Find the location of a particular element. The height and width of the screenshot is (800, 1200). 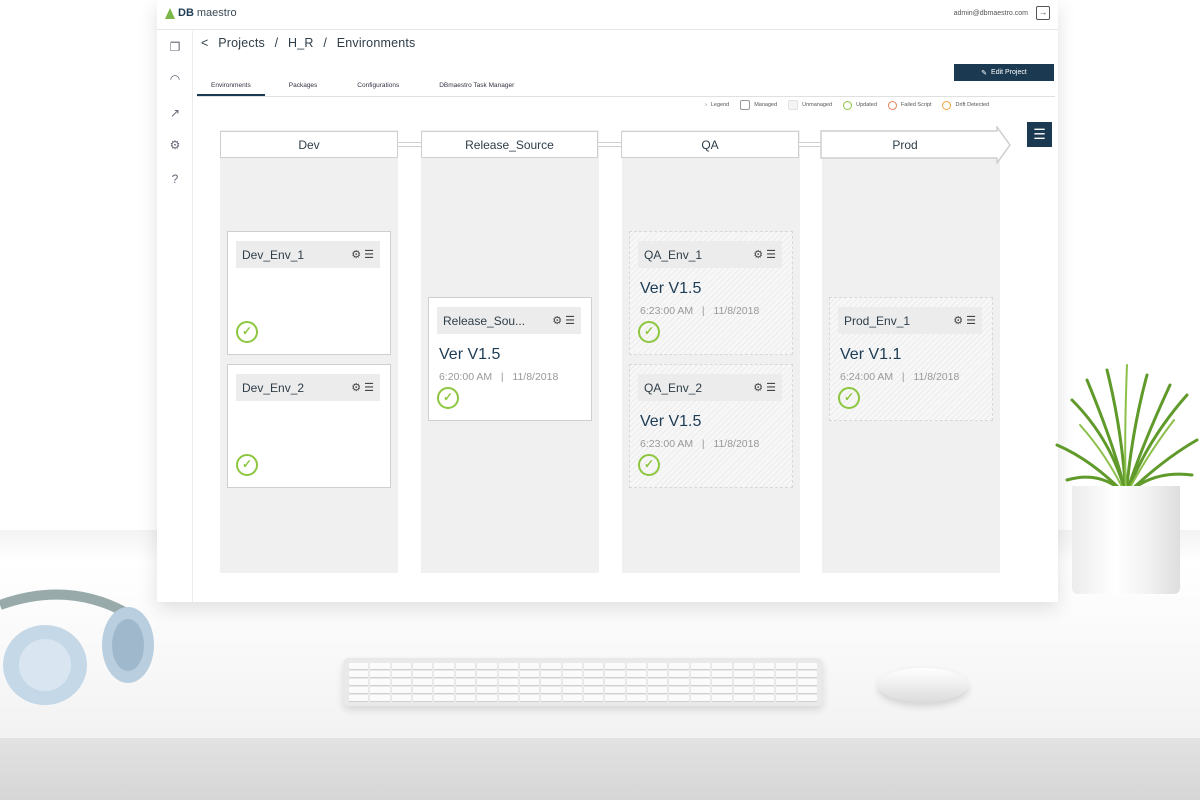

logout-icon: → is located at coordinates (1043, 13).